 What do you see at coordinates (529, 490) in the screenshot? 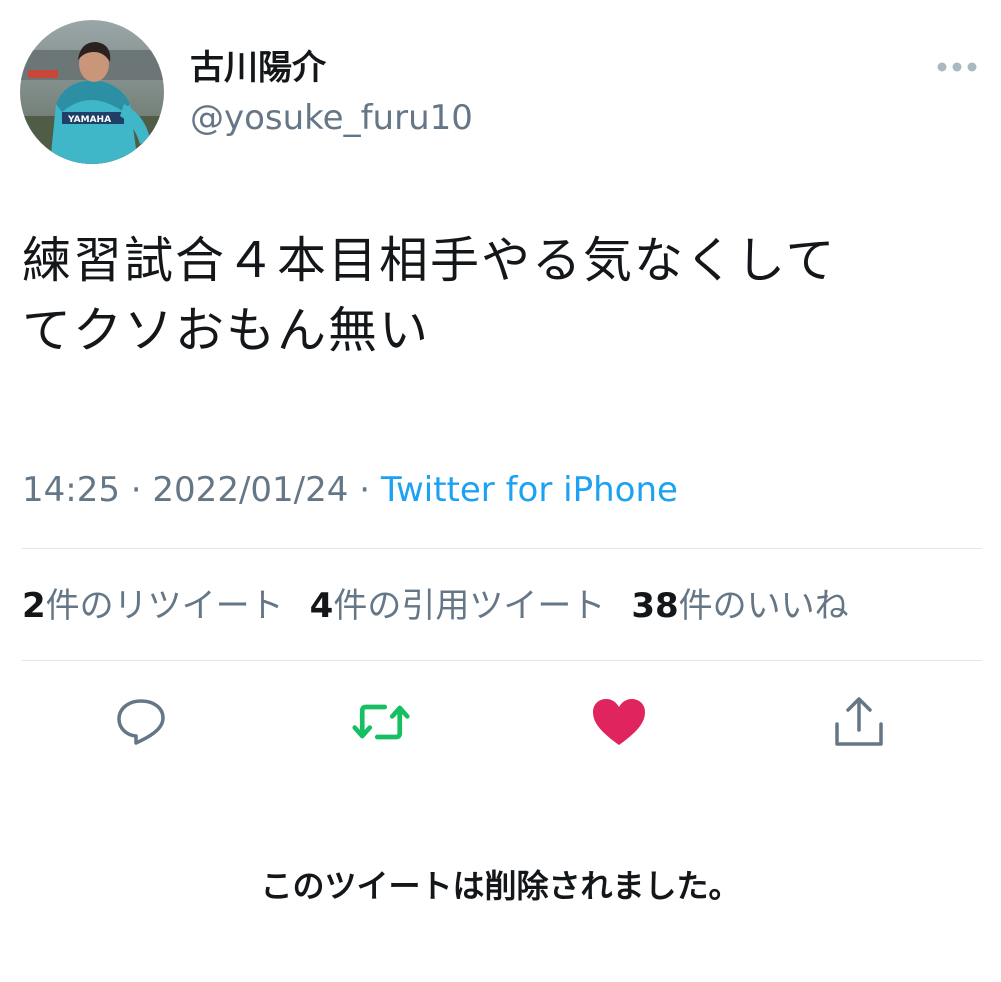
I see `tweet-source-link: Twitter for iPhone` at bounding box center [529, 490].